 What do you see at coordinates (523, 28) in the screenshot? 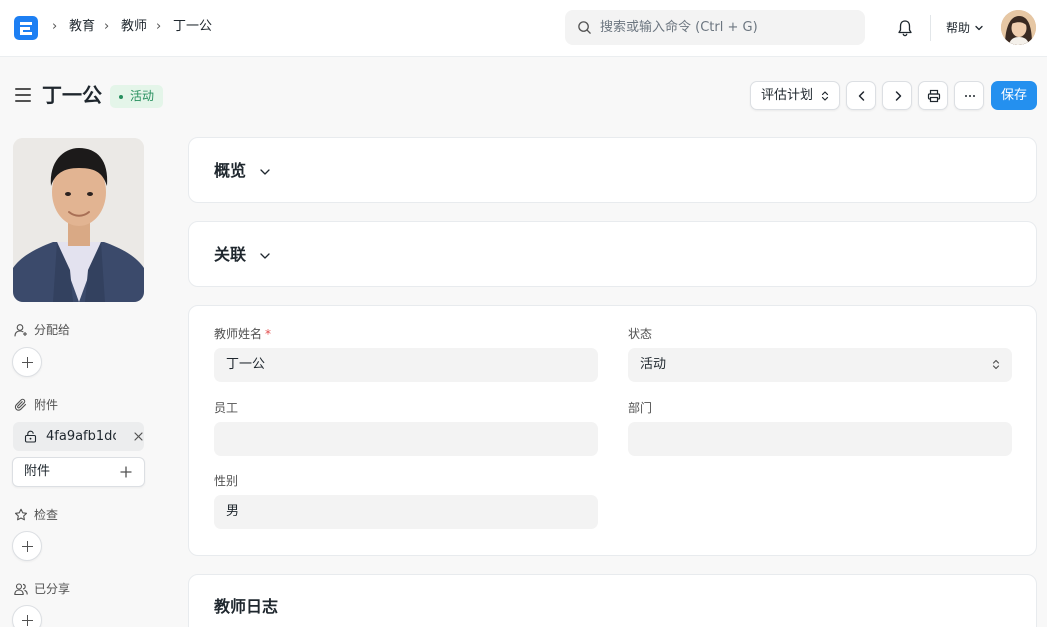
I see `navbar: › 教育 › 教师 › 丁一公 搜索或输入命令 (Ctrl + G) 帮助` at bounding box center [523, 28].